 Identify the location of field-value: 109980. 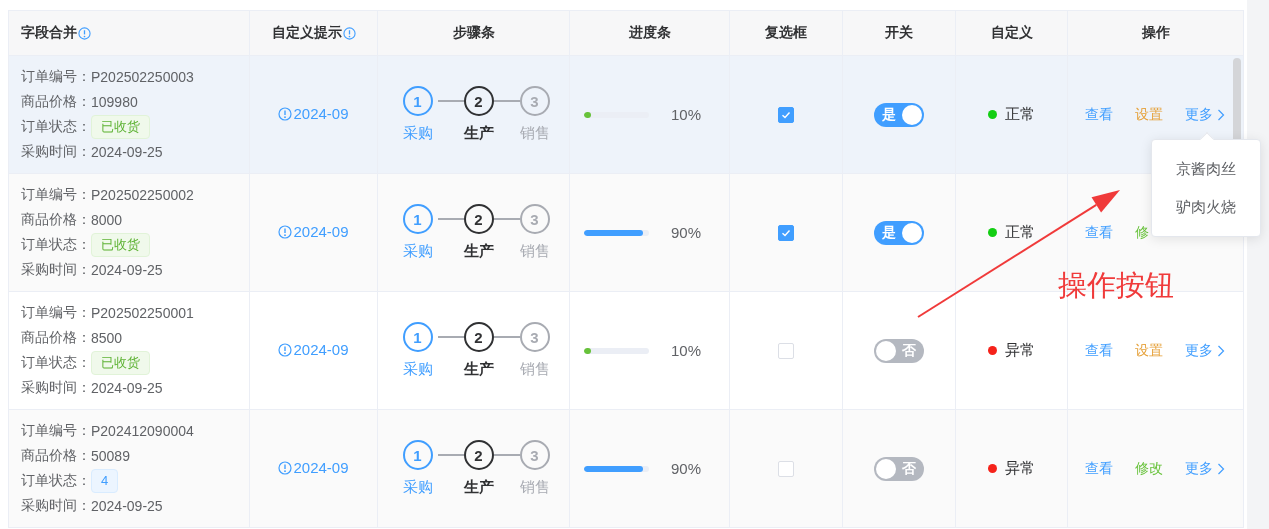
(114, 102).